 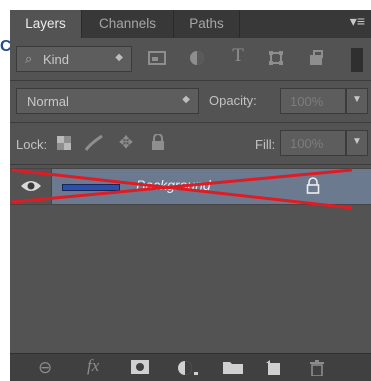 What do you see at coordinates (45, 367) in the screenshot?
I see `link-layers-icon: ⊖` at bounding box center [45, 367].